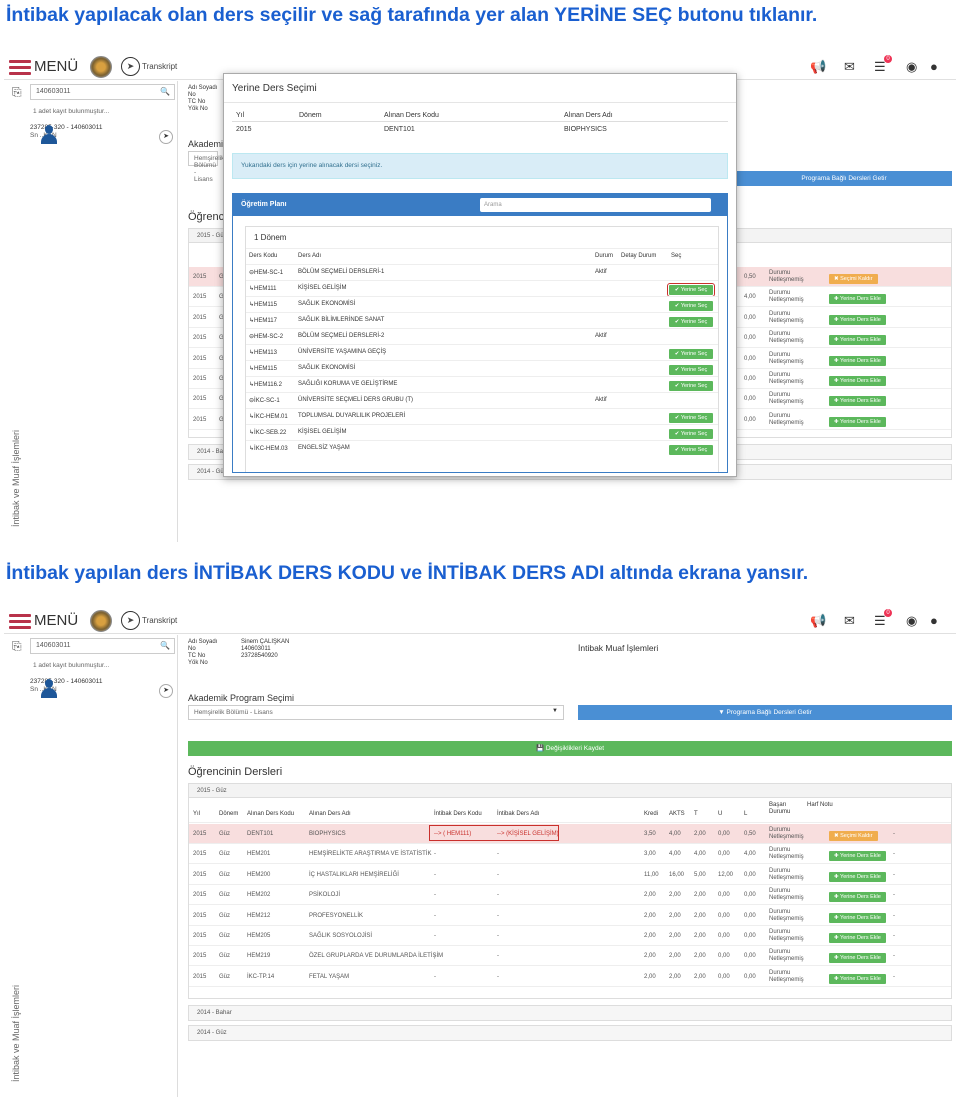  I want to click on get-program-courses-button: Programa Bağlı Dersleri Getir, so click(844, 178).